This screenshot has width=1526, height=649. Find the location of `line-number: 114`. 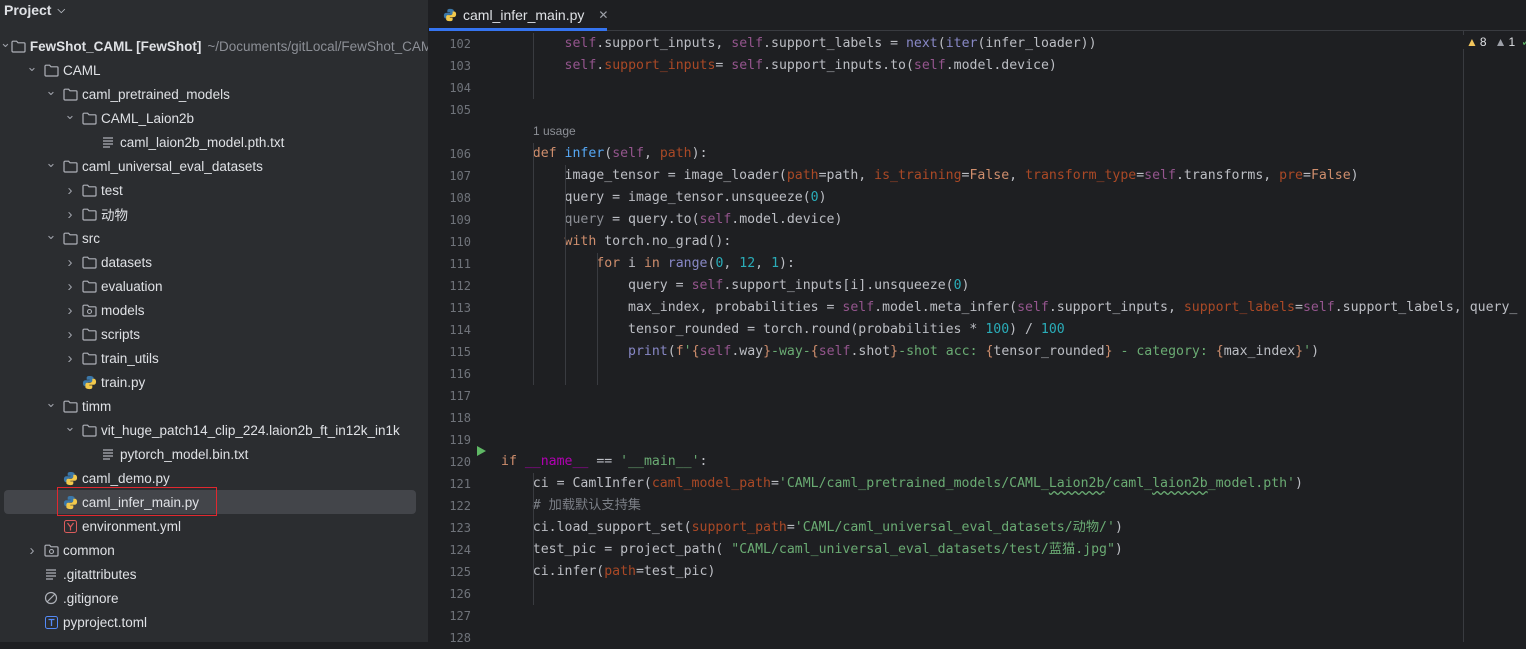

line-number: 114 is located at coordinates (460, 330).